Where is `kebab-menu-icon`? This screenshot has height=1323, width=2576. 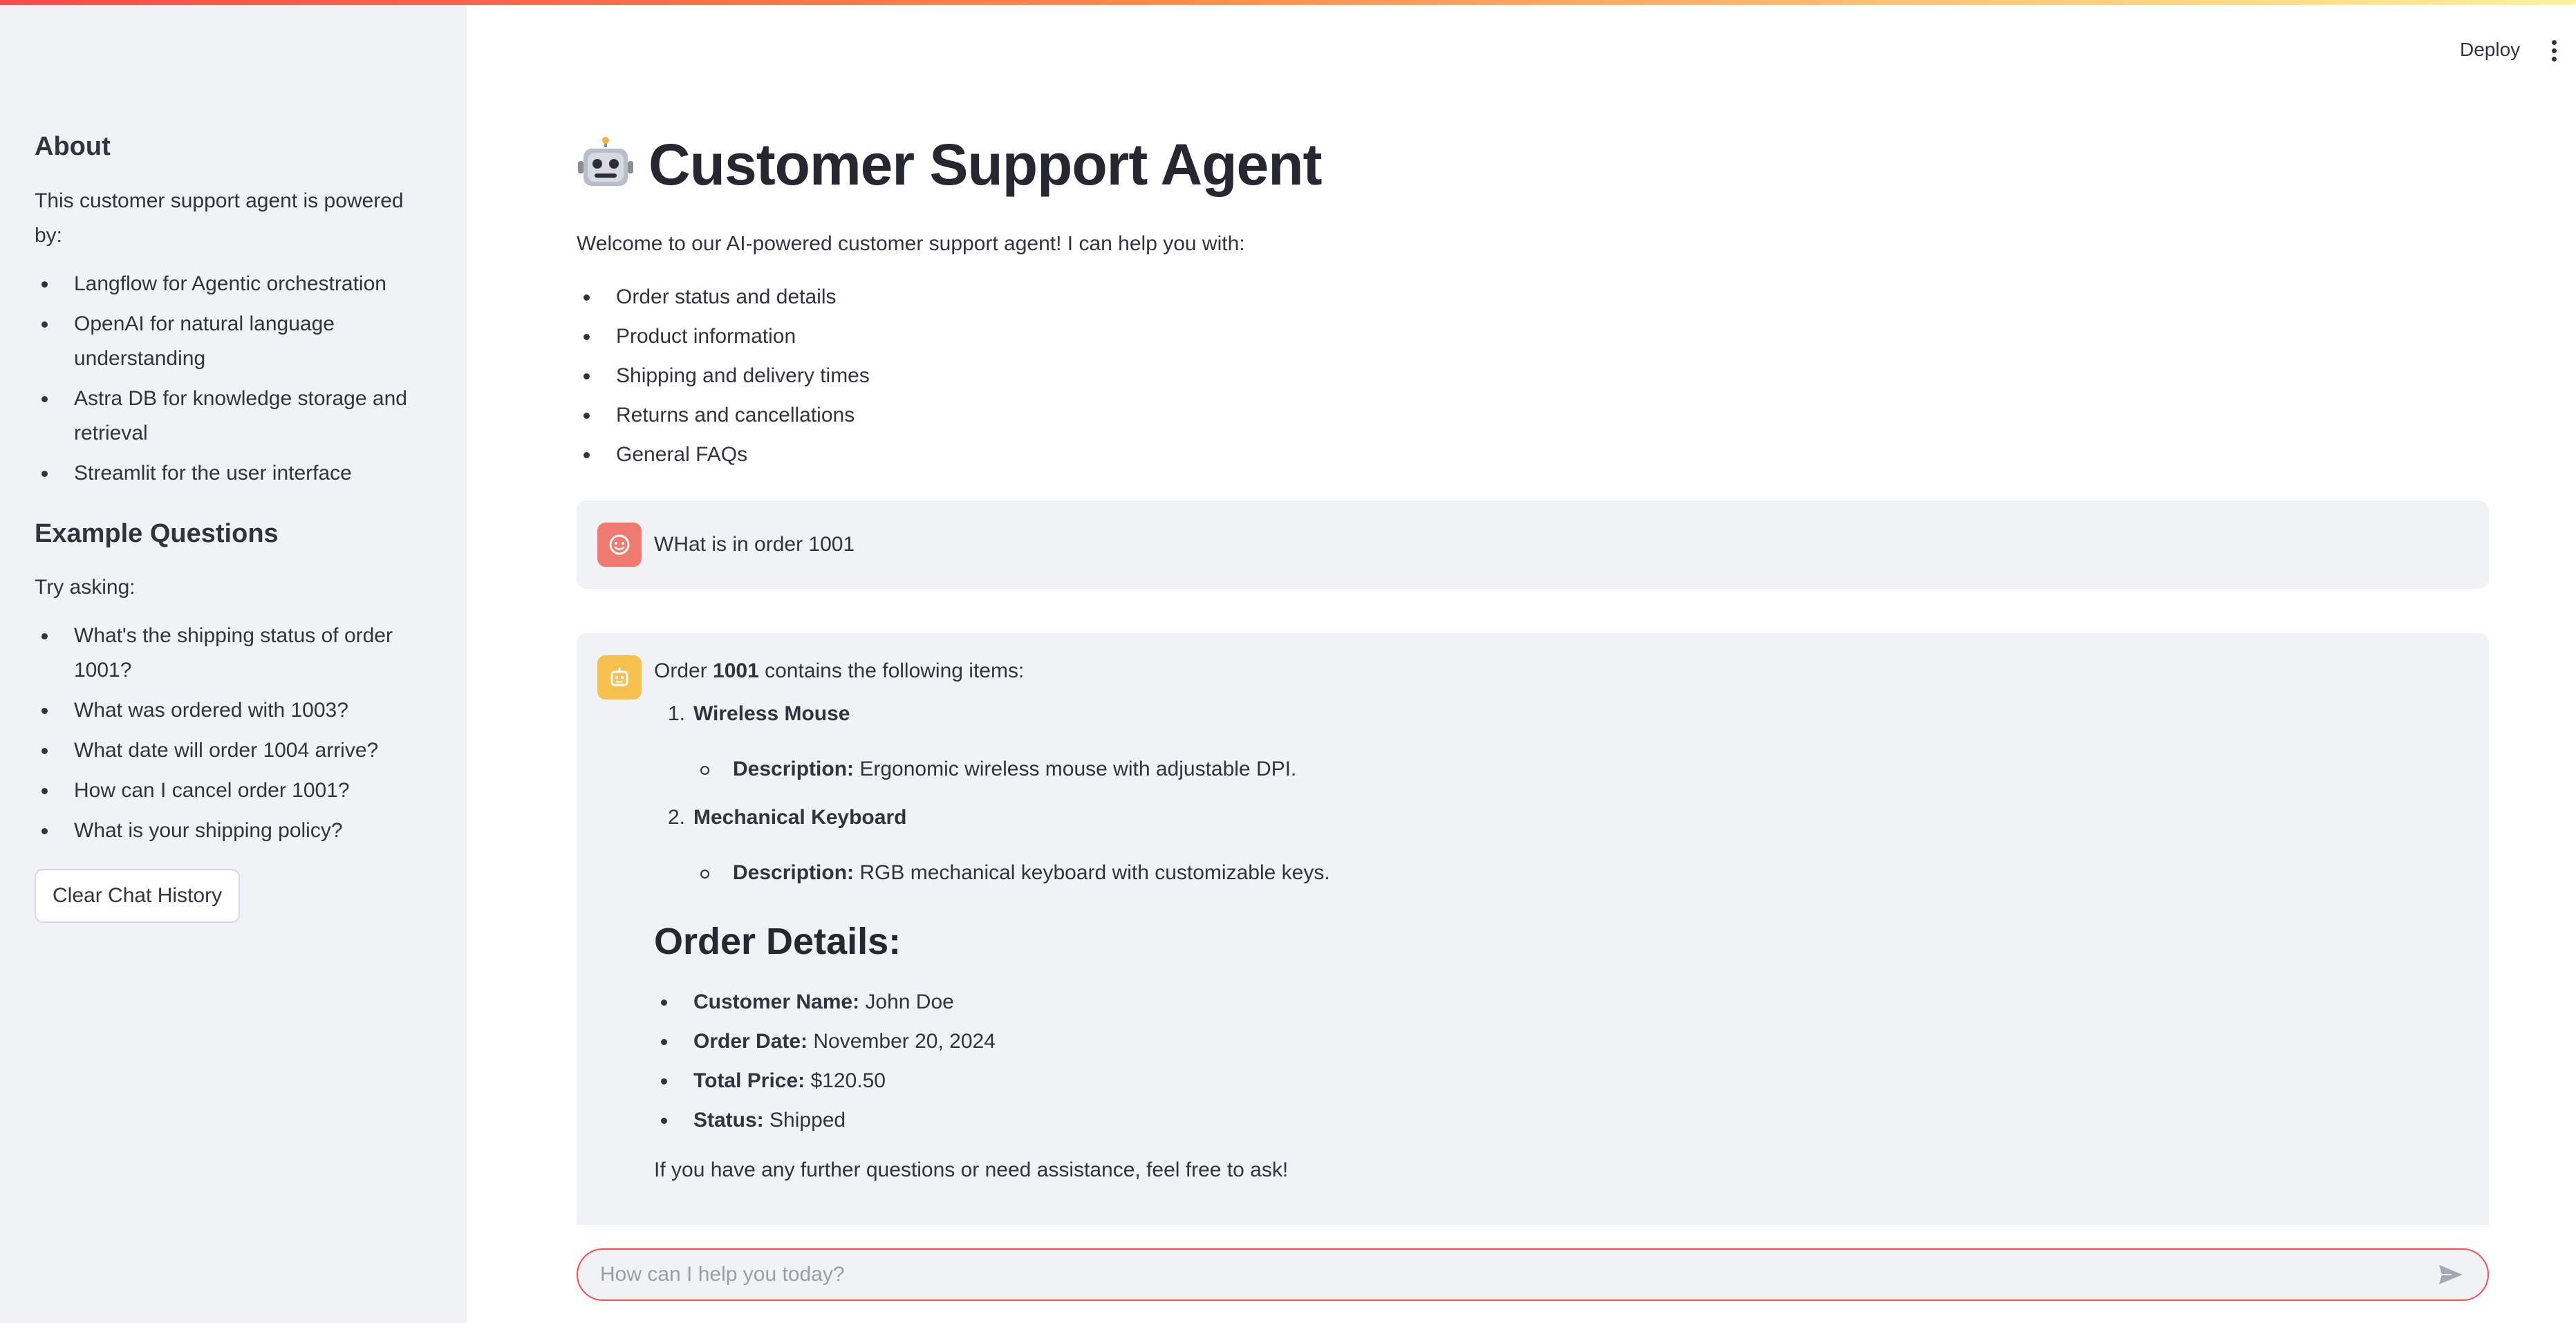
kebab-menu-icon is located at coordinates (2554, 51).